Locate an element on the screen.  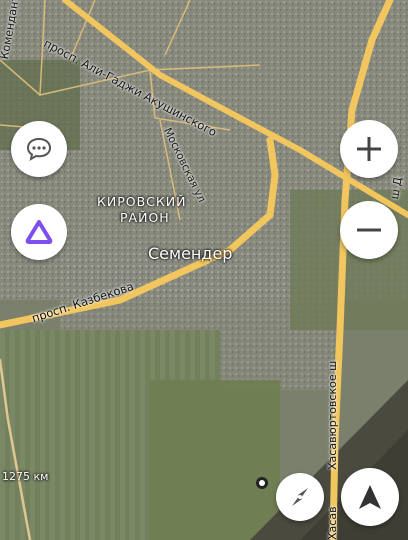
zoom-out-button is located at coordinates (369, 230).